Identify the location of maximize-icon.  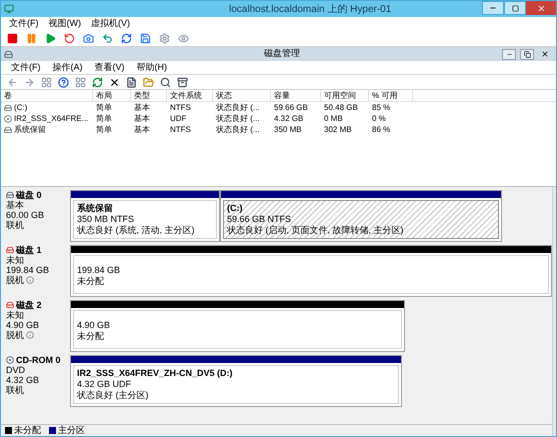
(515, 8).